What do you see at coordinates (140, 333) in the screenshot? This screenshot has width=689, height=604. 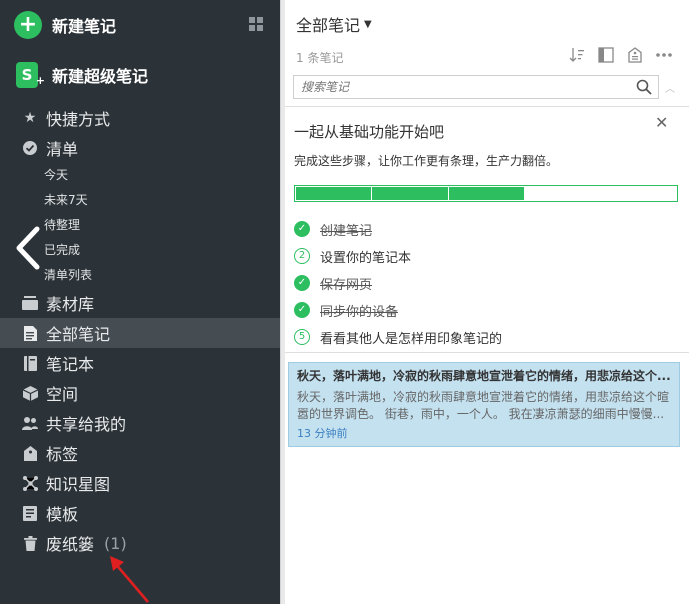 I see `sidebar-item-all-notes: 全部笔记` at bounding box center [140, 333].